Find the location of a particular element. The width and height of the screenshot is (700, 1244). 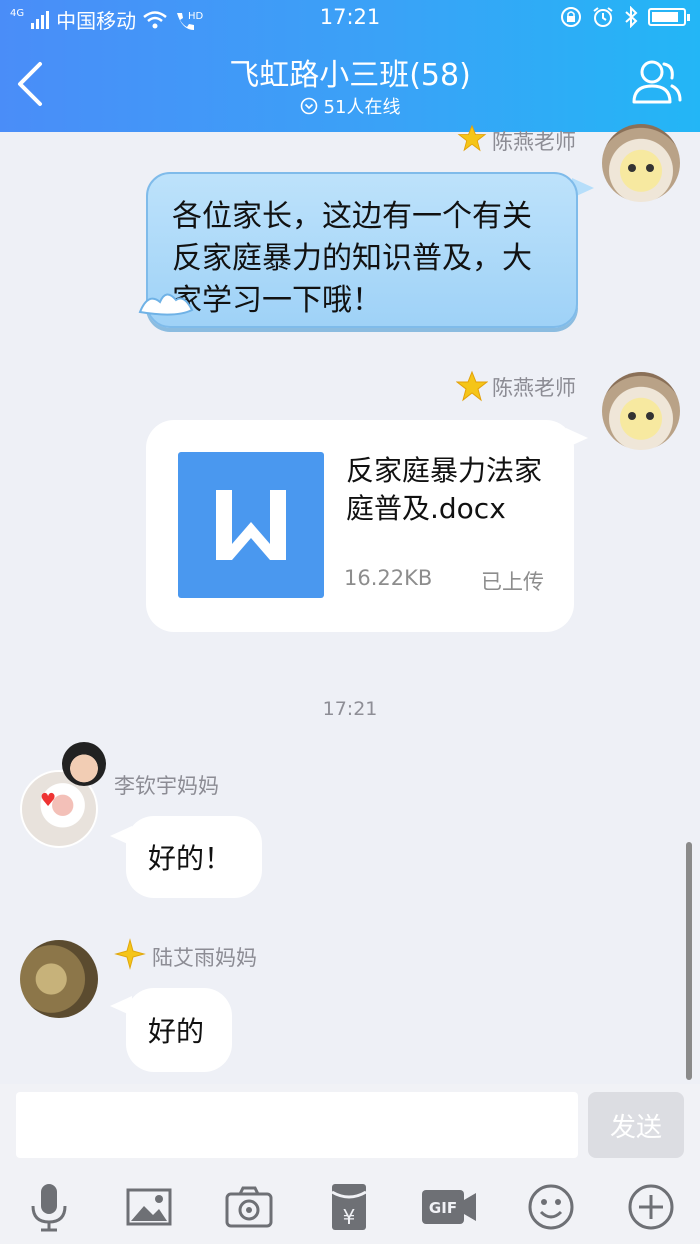

plus-icon is located at coordinates (651, 1207).